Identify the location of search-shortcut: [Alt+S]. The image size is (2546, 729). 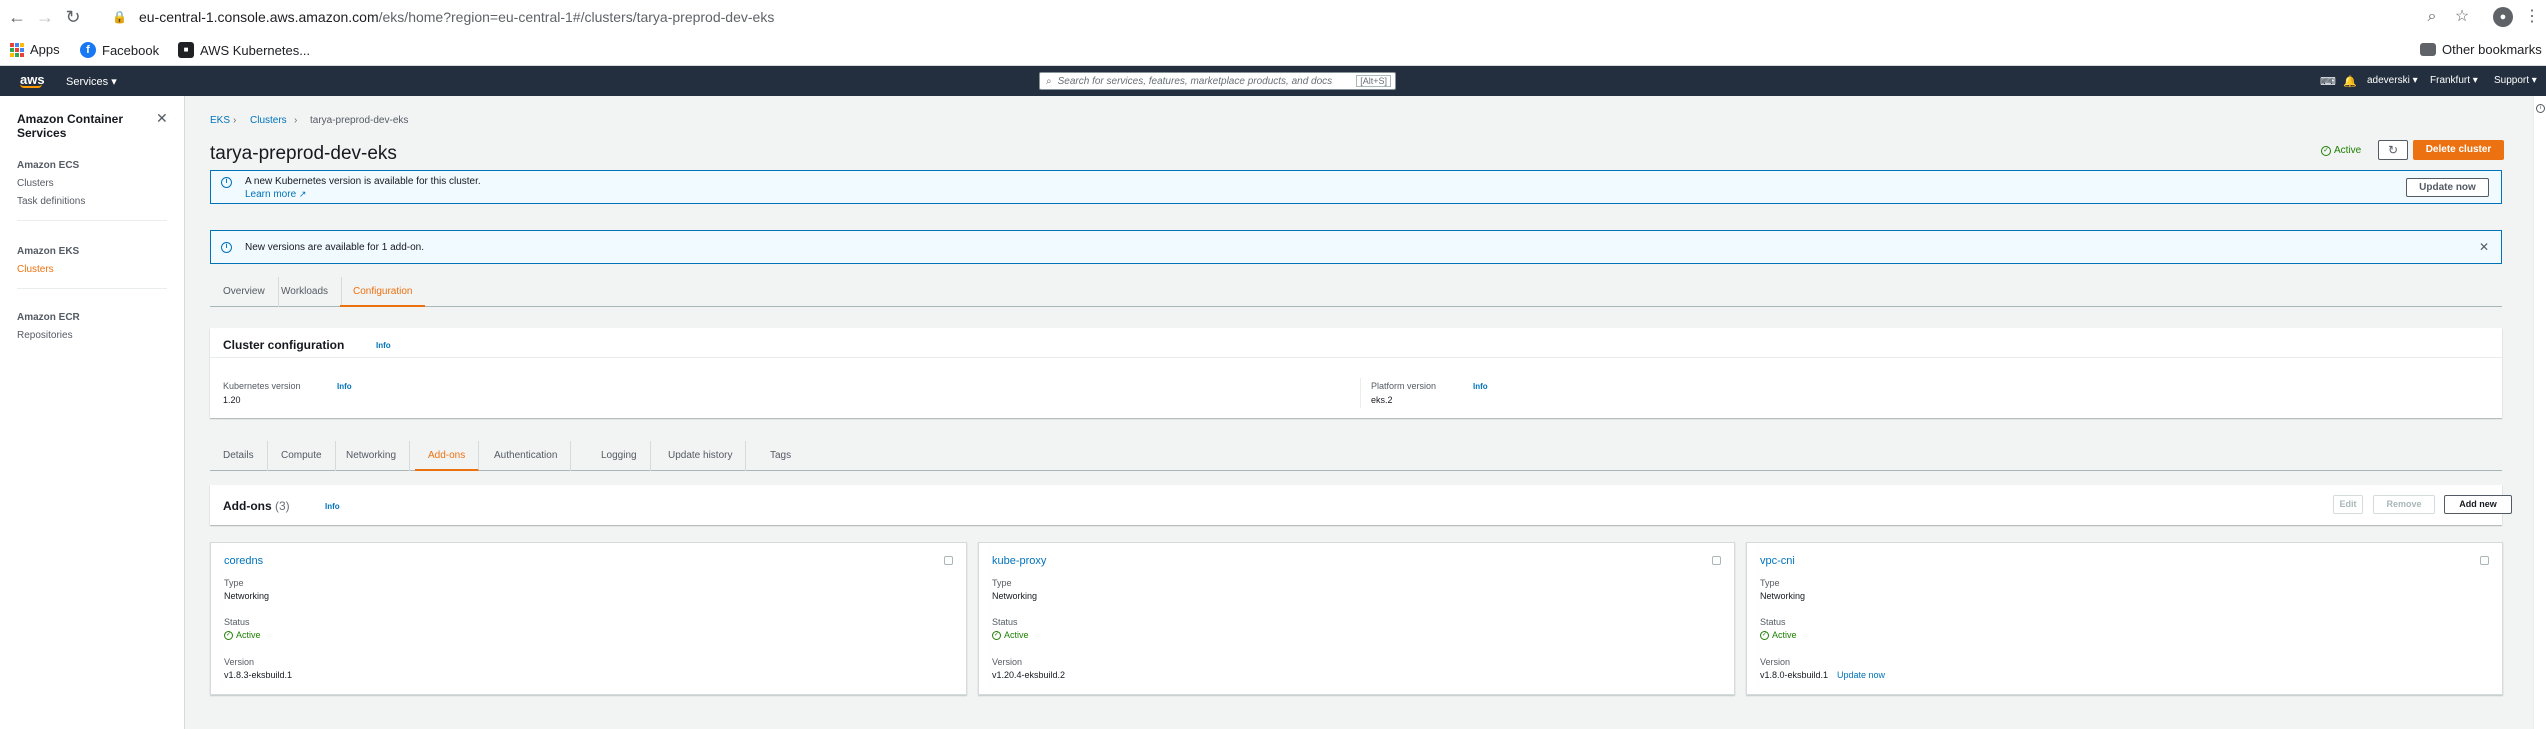
(1373, 81).